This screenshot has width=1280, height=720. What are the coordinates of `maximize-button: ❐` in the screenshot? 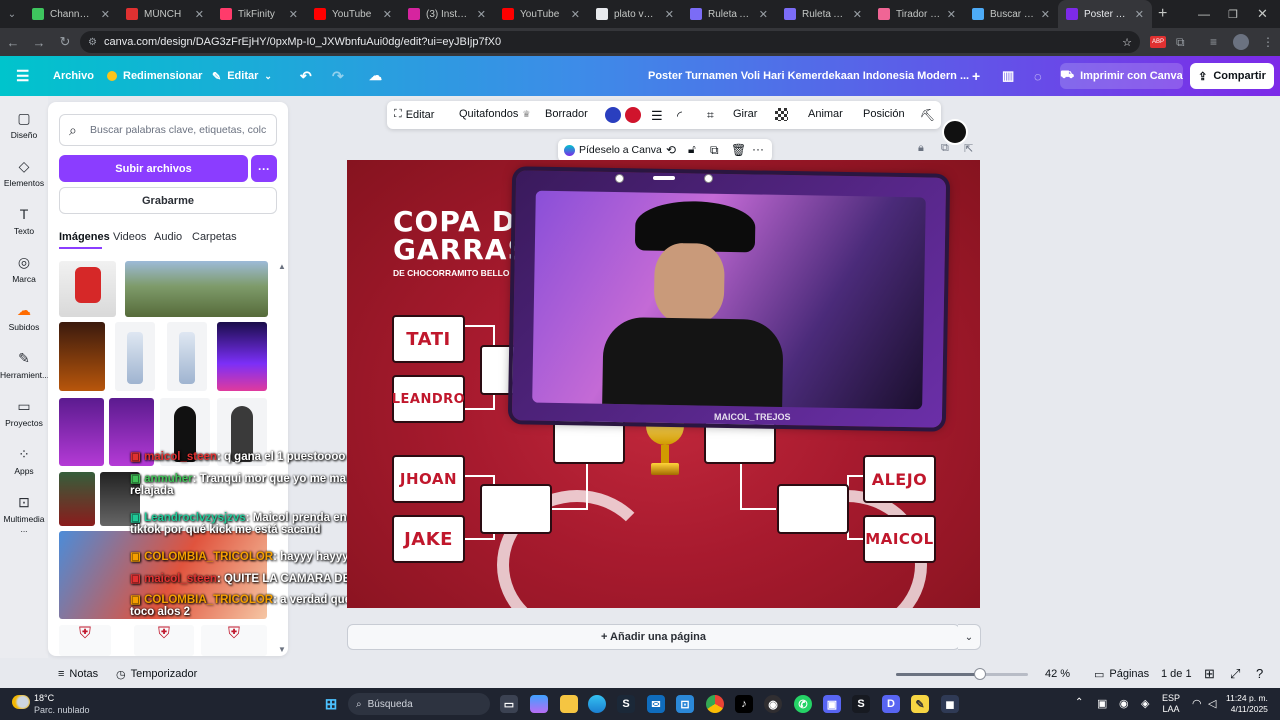 It's located at (1233, 14).